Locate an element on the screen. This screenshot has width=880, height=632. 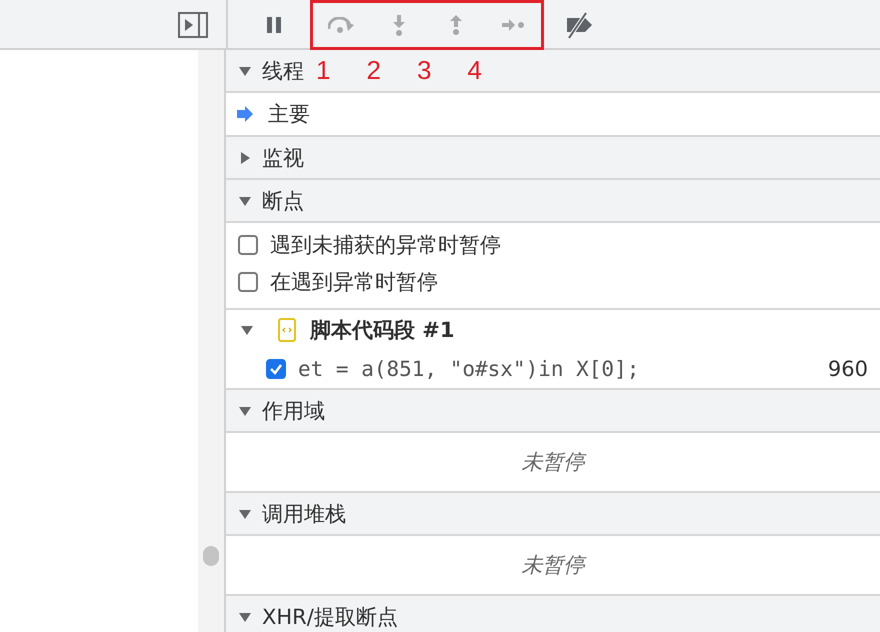
checkbox-label: 在遇到异常时暂停 is located at coordinates (354, 282).